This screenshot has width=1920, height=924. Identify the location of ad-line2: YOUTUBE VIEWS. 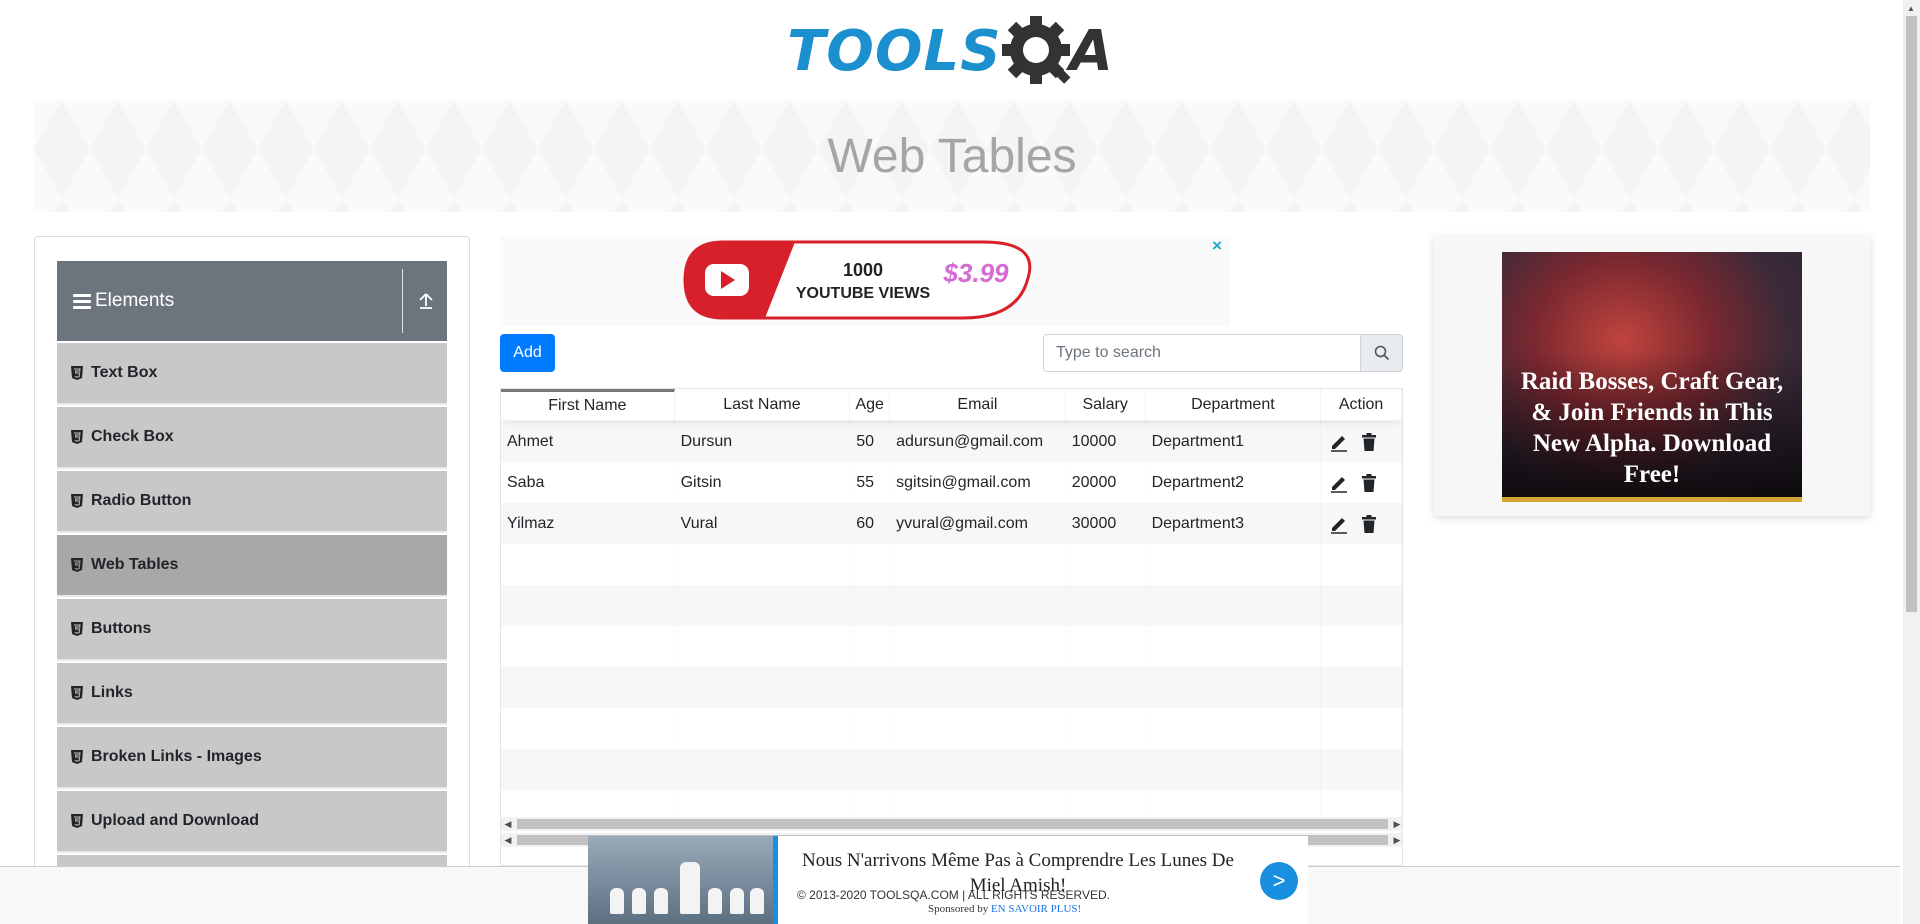
(863, 293).